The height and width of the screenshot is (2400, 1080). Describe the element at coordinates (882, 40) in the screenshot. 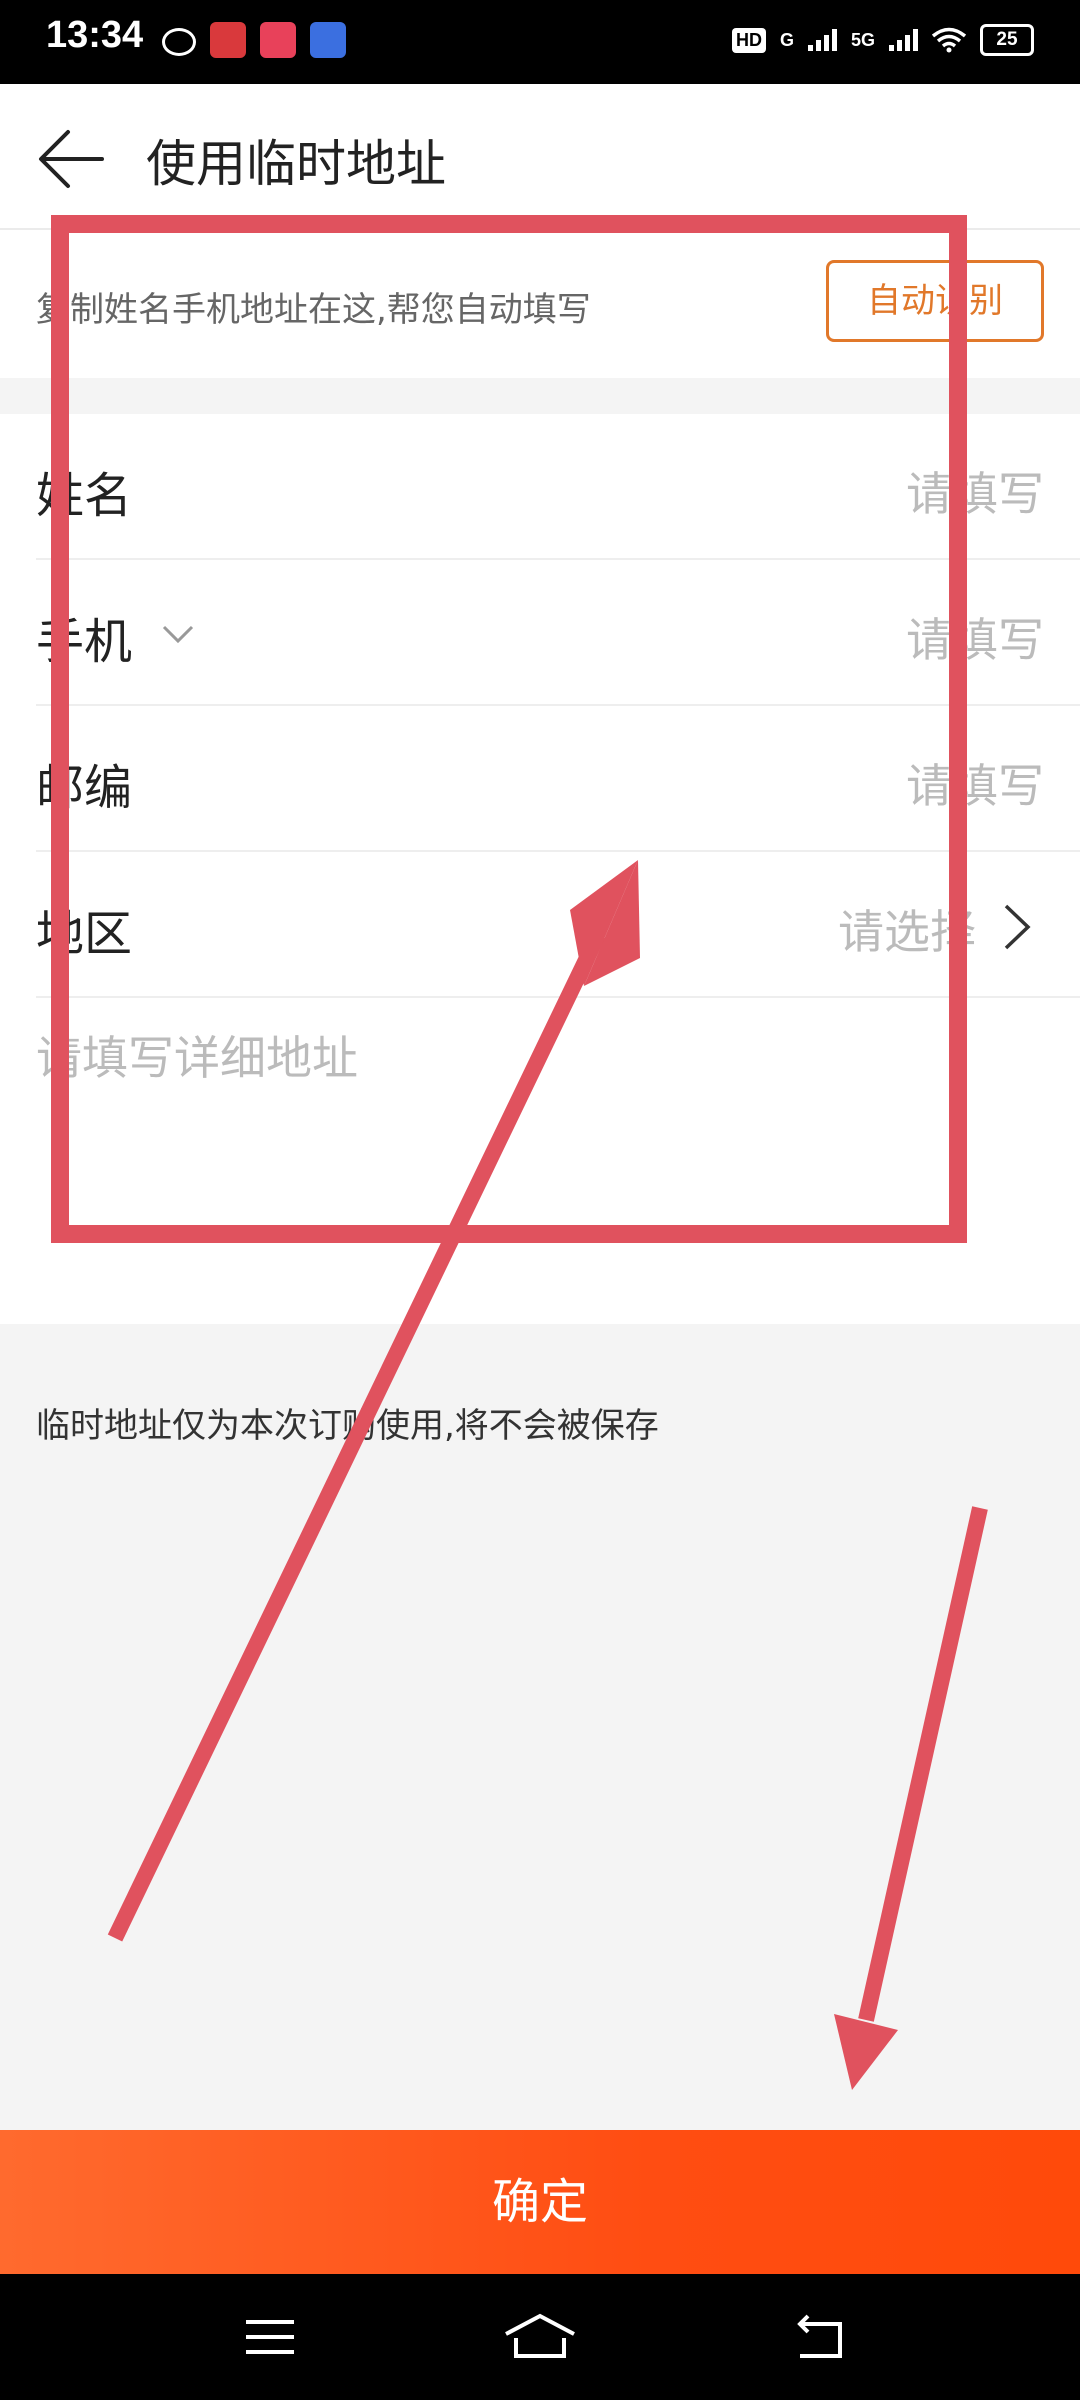

I see `status-indicators: HD G 5G 25` at that location.